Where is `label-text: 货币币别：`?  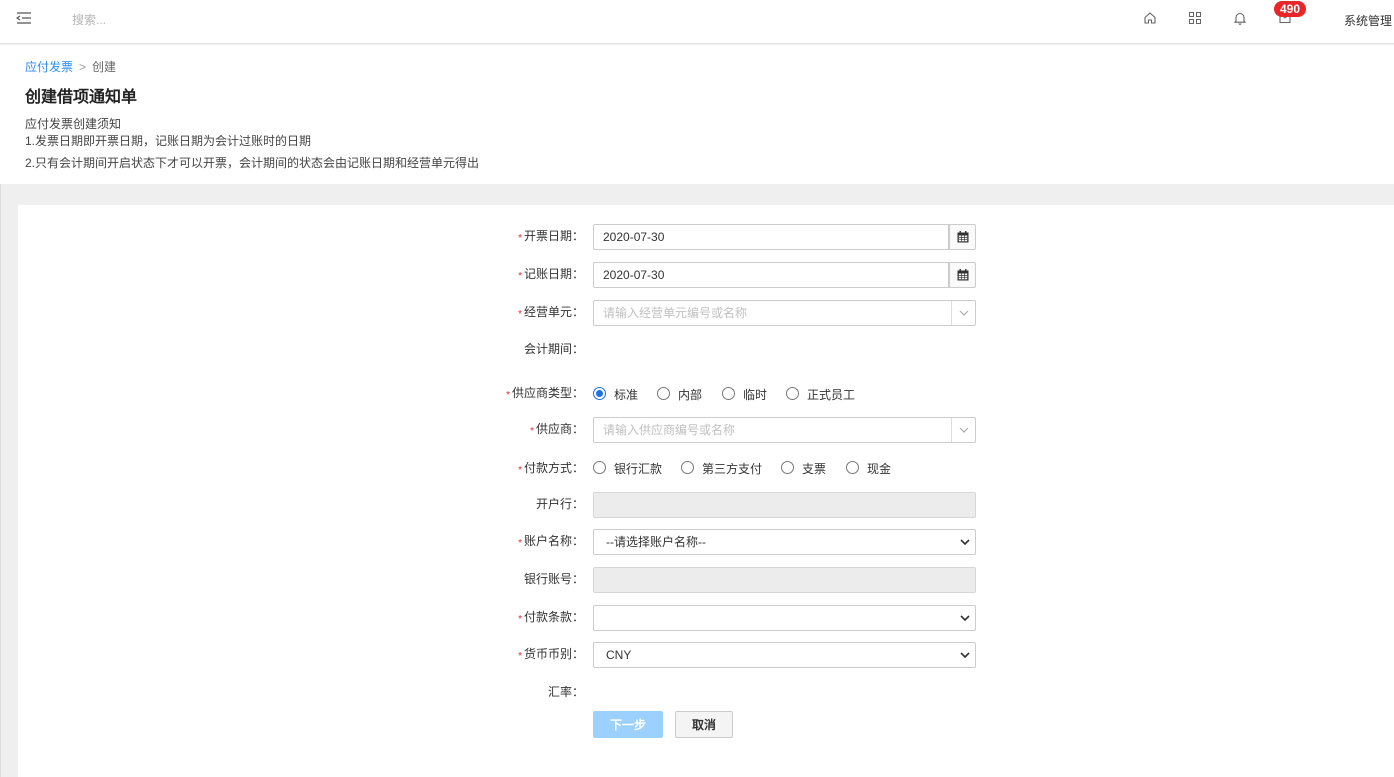
label-text: 货币币别： is located at coordinates (553, 654).